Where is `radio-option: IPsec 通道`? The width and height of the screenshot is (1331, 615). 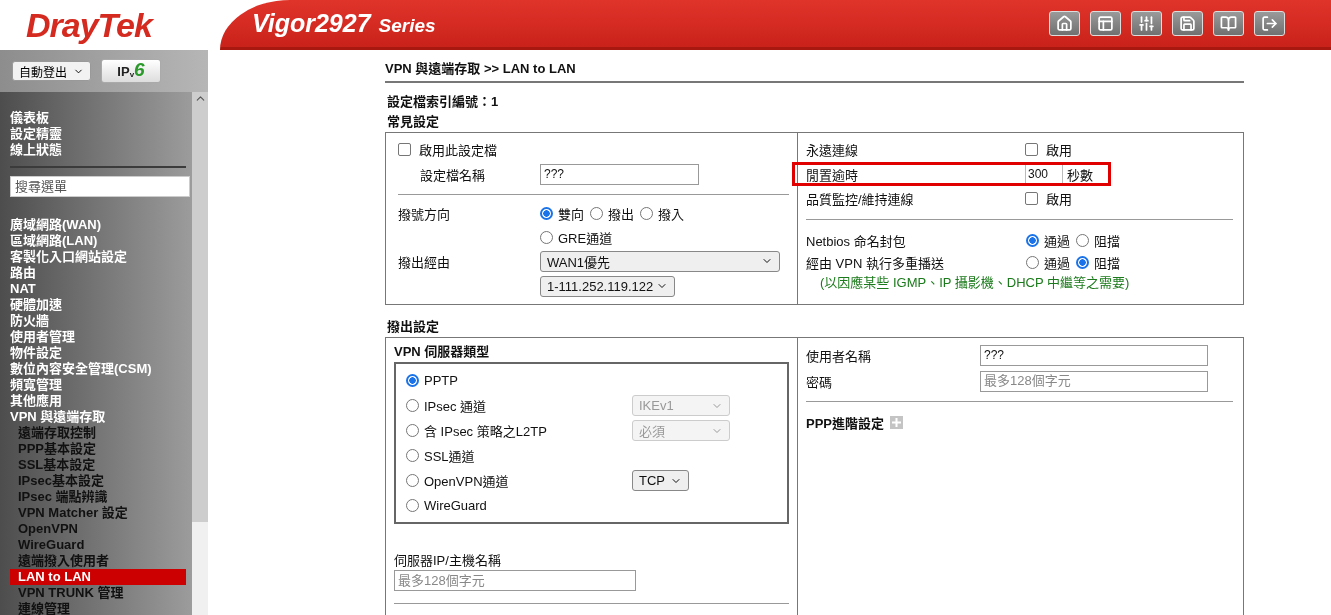 radio-option: IPsec 通道 is located at coordinates (519, 405).